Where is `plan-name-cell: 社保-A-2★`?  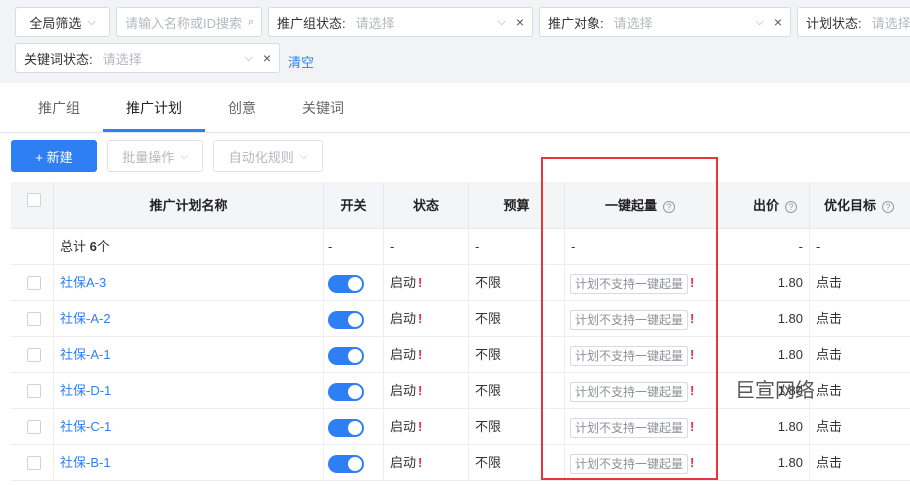
plan-name-cell: 社保-A-2★ is located at coordinates (189, 319).